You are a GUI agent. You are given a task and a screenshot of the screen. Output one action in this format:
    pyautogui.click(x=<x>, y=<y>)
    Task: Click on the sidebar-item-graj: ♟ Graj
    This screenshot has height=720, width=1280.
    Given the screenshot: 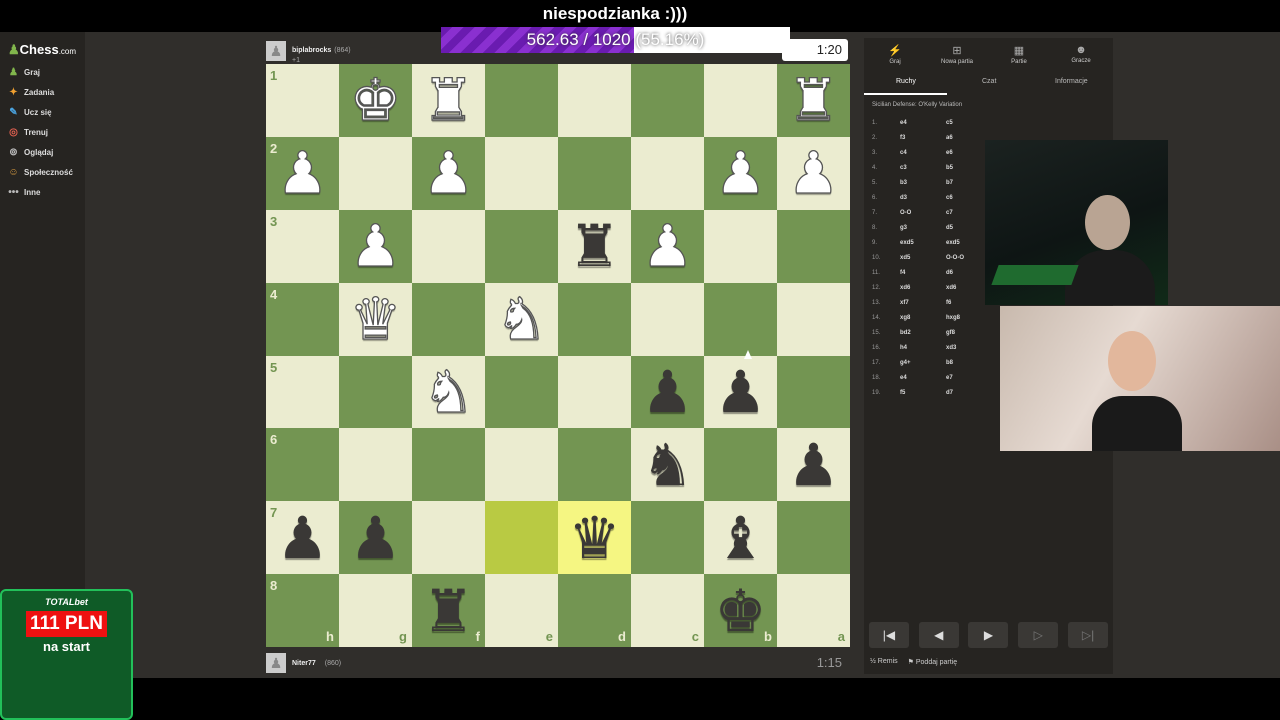 What is the action you would take?
    pyautogui.click(x=24, y=72)
    